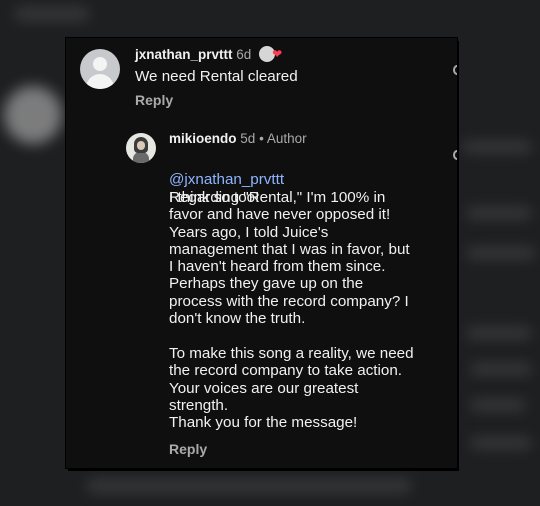  I want to click on comment-text: We need Rental cleared, so click(216, 76).